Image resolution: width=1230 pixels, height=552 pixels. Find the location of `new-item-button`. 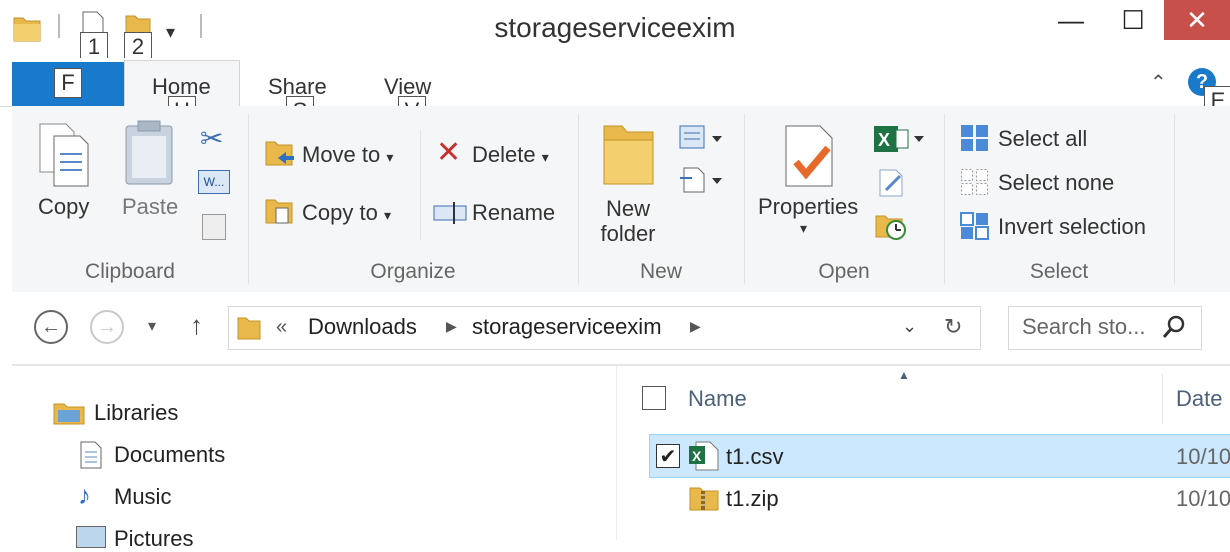

new-item-button is located at coordinates (702, 140).